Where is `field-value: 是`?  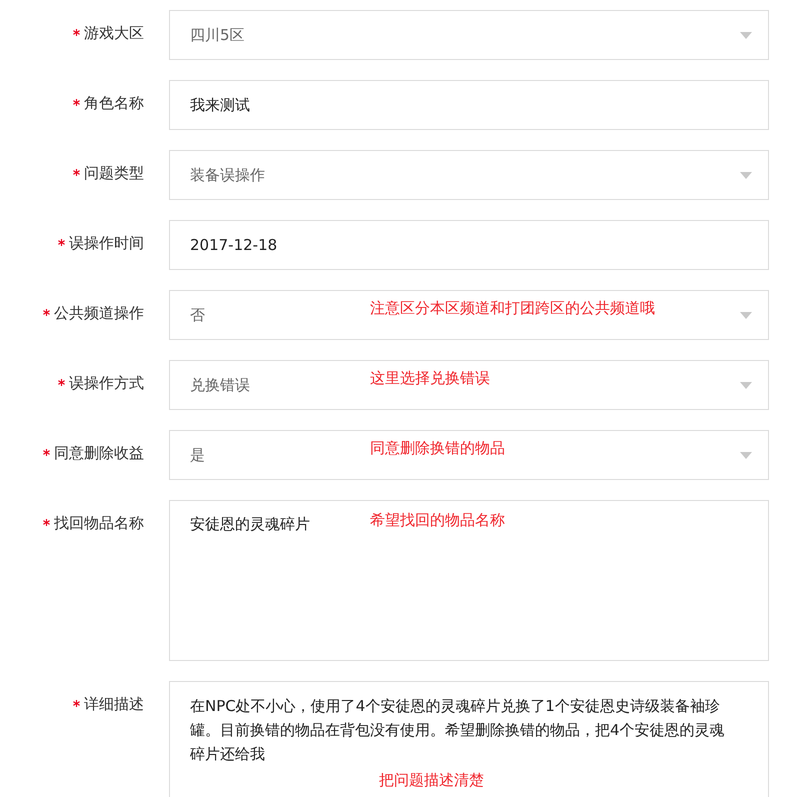
field-value: 是 is located at coordinates (197, 455).